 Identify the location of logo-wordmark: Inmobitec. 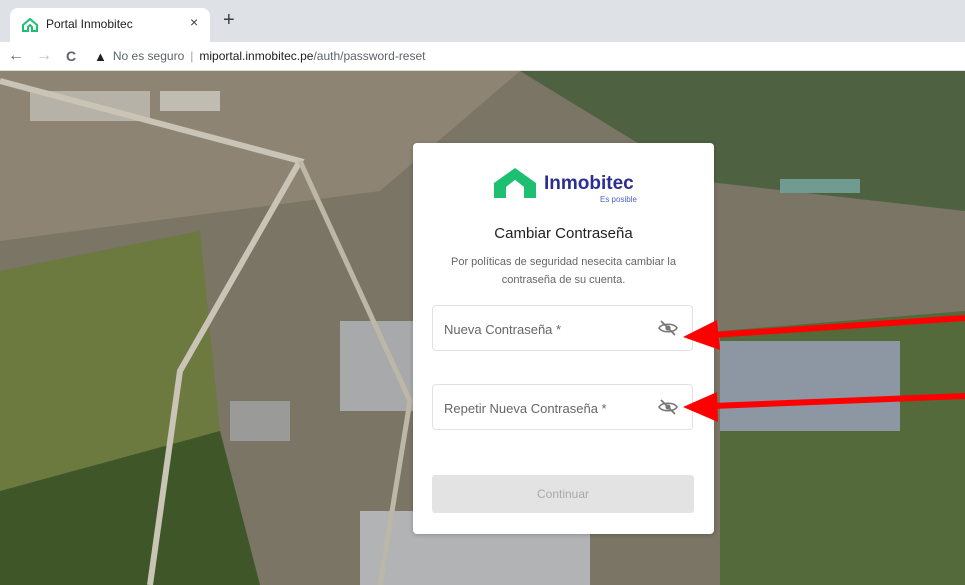
(589, 183).